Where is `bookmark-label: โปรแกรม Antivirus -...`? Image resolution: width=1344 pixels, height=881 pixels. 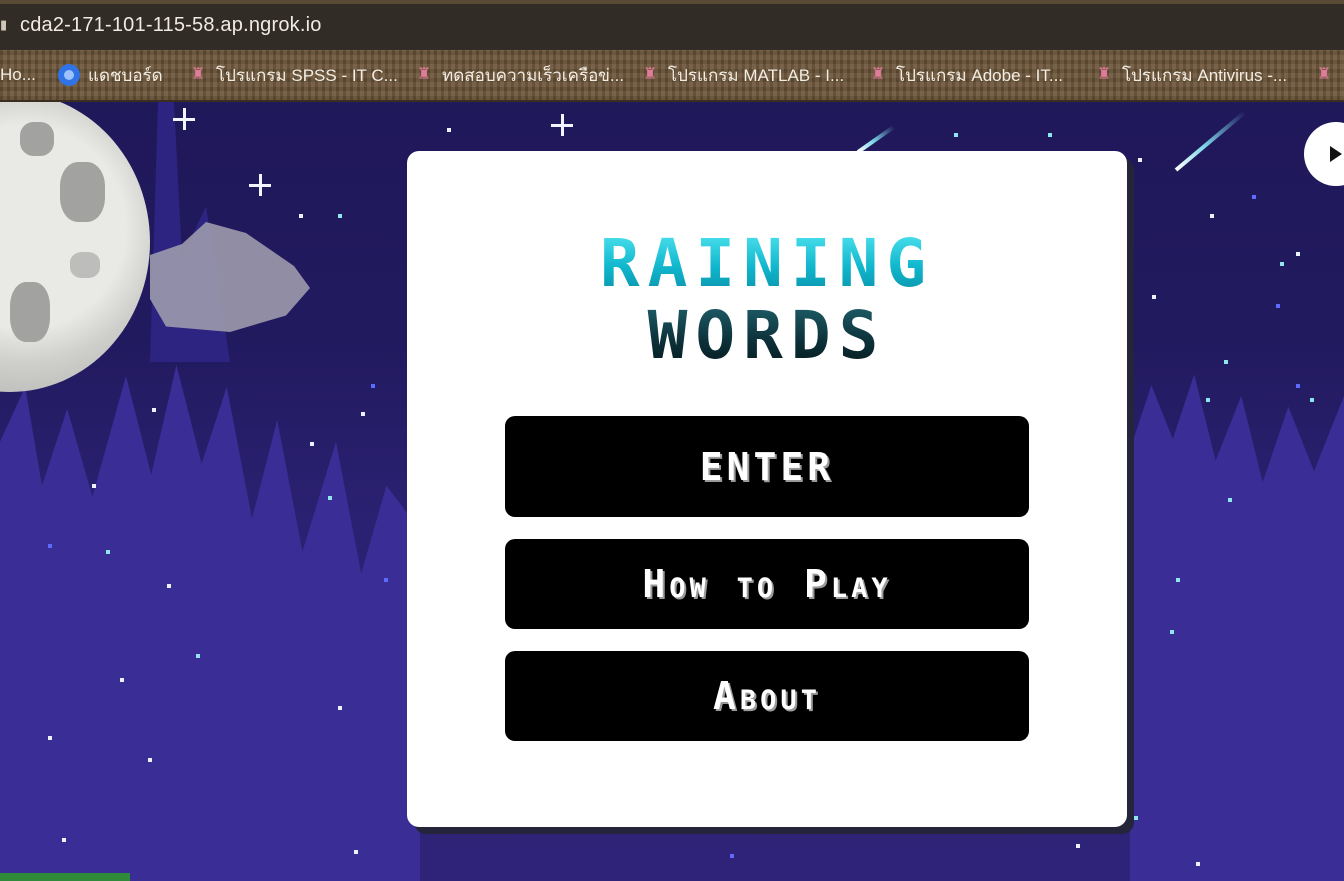
bookmark-label: โปรแกรม Antivirus -... is located at coordinates (1205, 75).